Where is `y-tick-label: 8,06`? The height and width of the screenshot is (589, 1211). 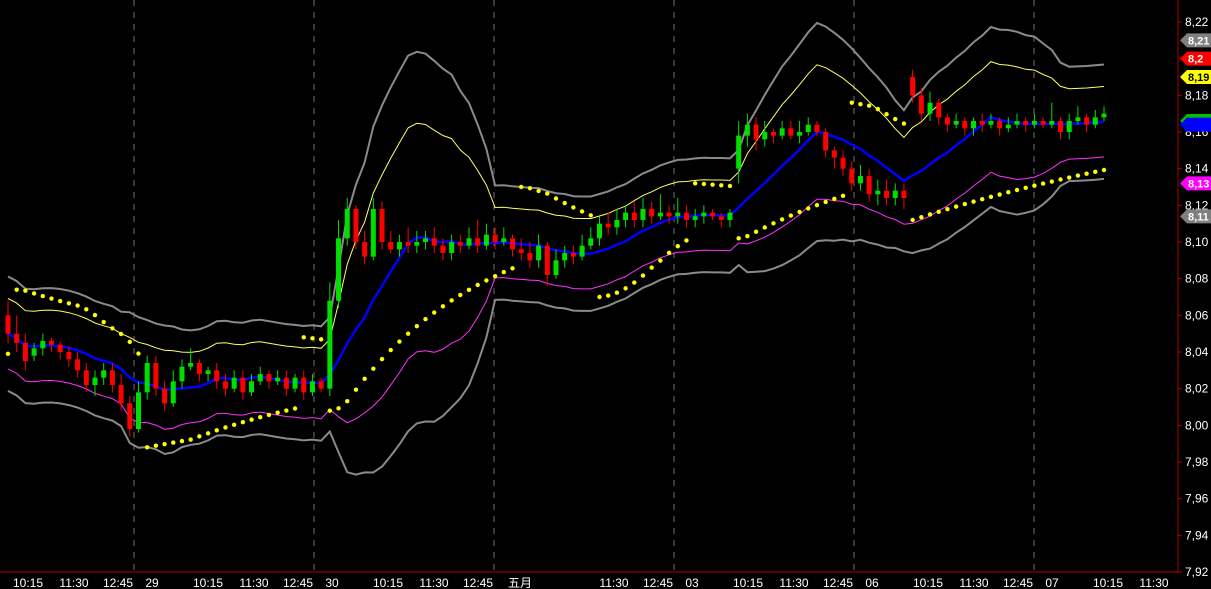
y-tick-label: 8,06 is located at coordinates (1197, 315).